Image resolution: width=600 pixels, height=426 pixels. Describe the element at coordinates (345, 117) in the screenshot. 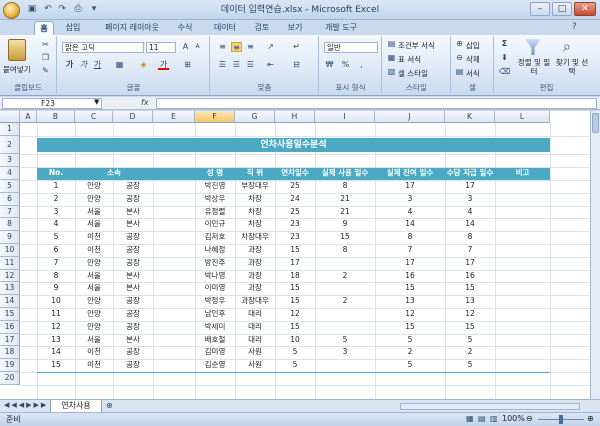

I see `column-header: I` at that location.